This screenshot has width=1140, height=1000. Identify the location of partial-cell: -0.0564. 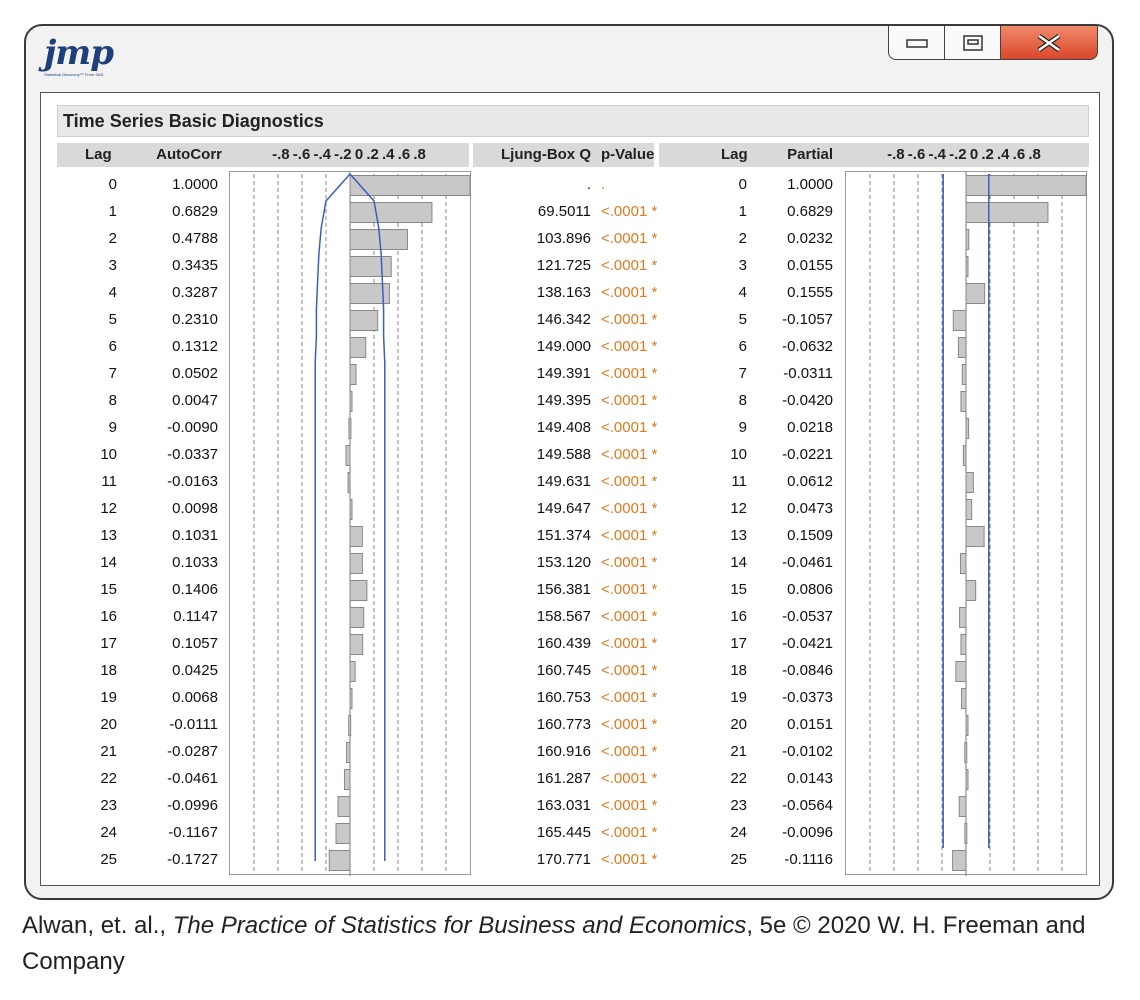
(807, 805).